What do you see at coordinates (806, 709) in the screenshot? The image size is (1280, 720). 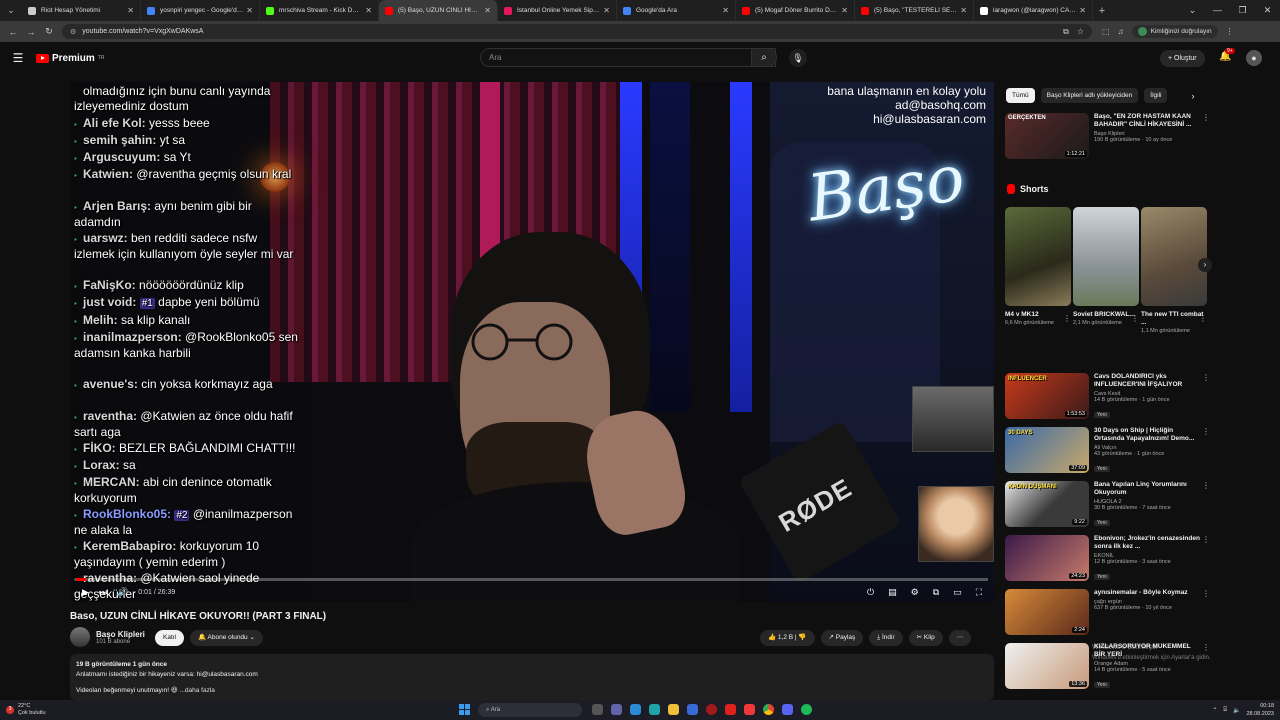 I see `spotify-icon` at bounding box center [806, 709].